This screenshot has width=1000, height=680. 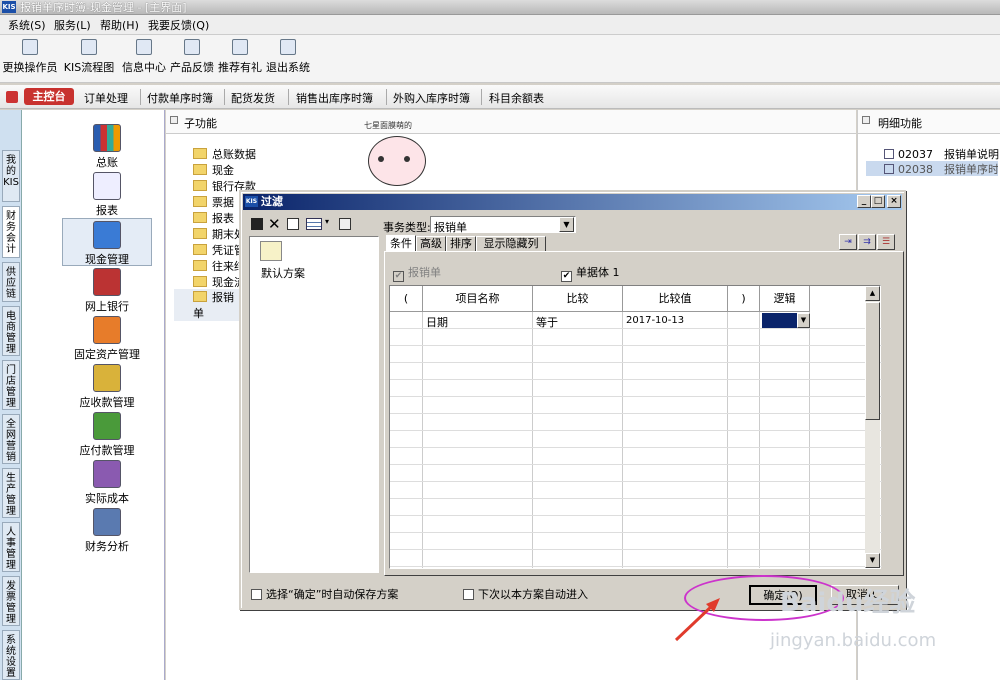 What do you see at coordinates (107, 242) in the screenshot?
I see `module-cash-management: 现金管理` at bounding box center [107, 242].